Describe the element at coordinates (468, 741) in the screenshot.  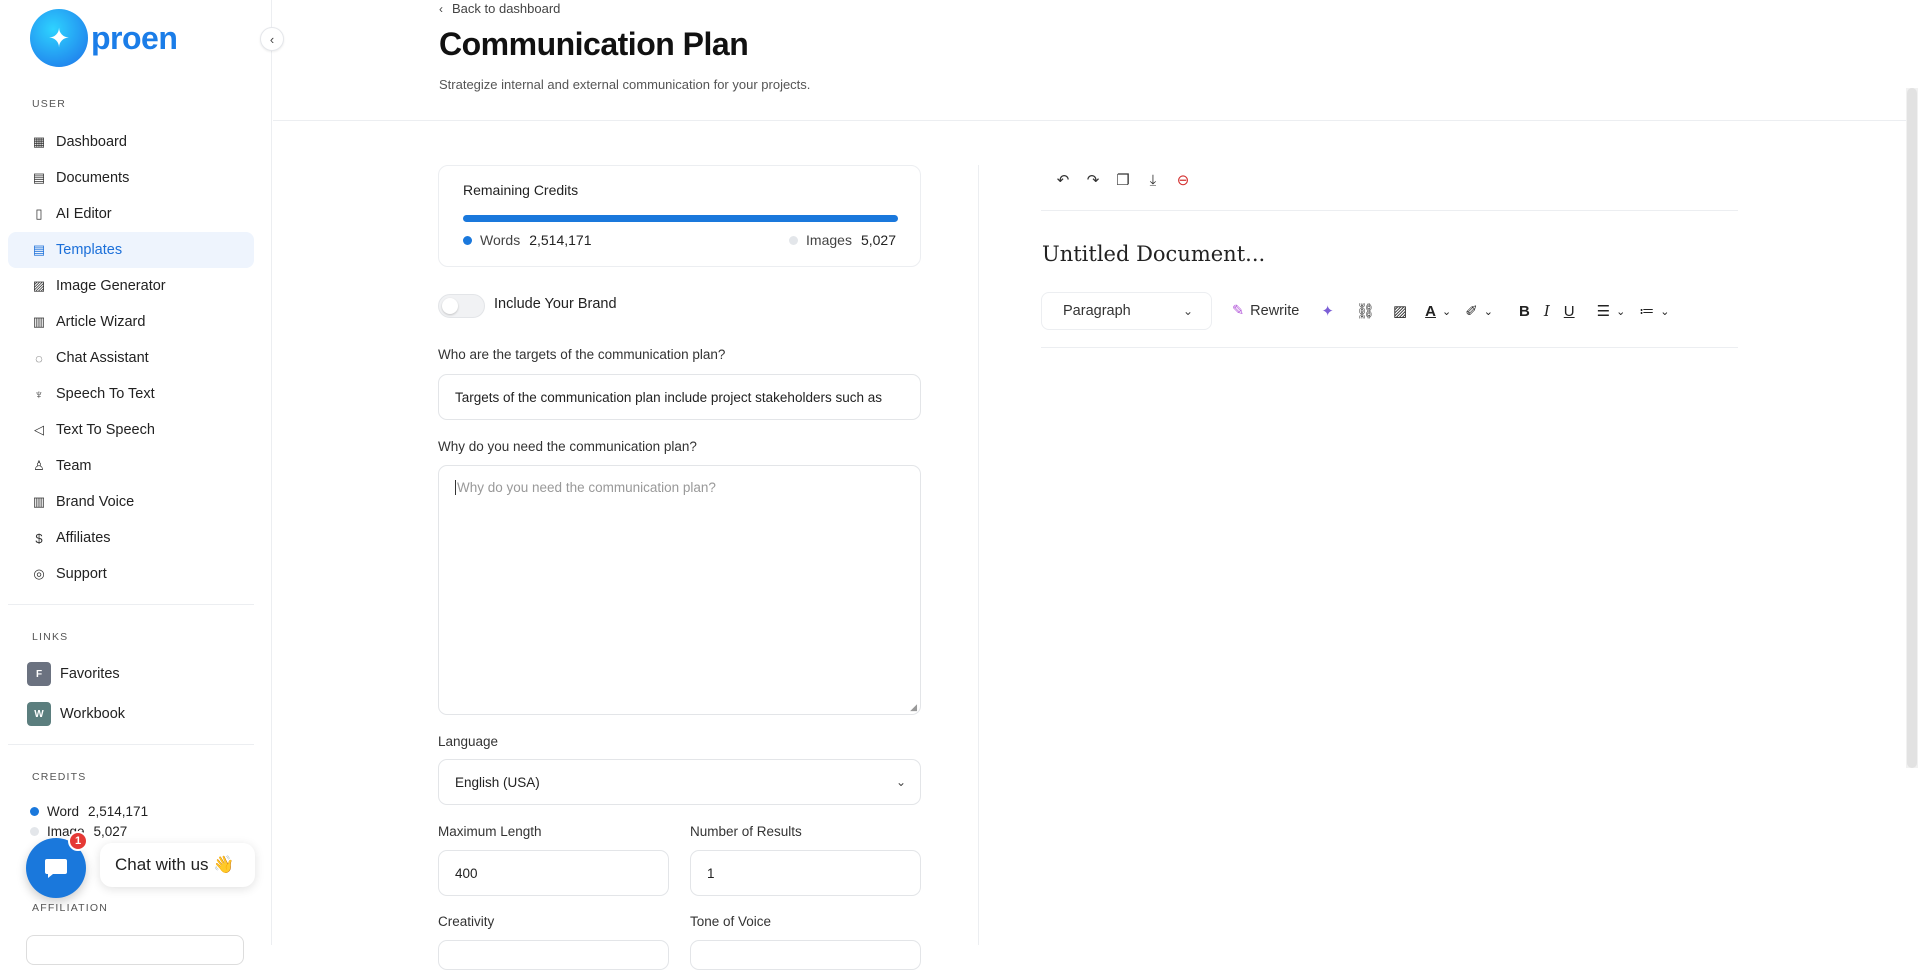
I see `language-label: Language` at that location.